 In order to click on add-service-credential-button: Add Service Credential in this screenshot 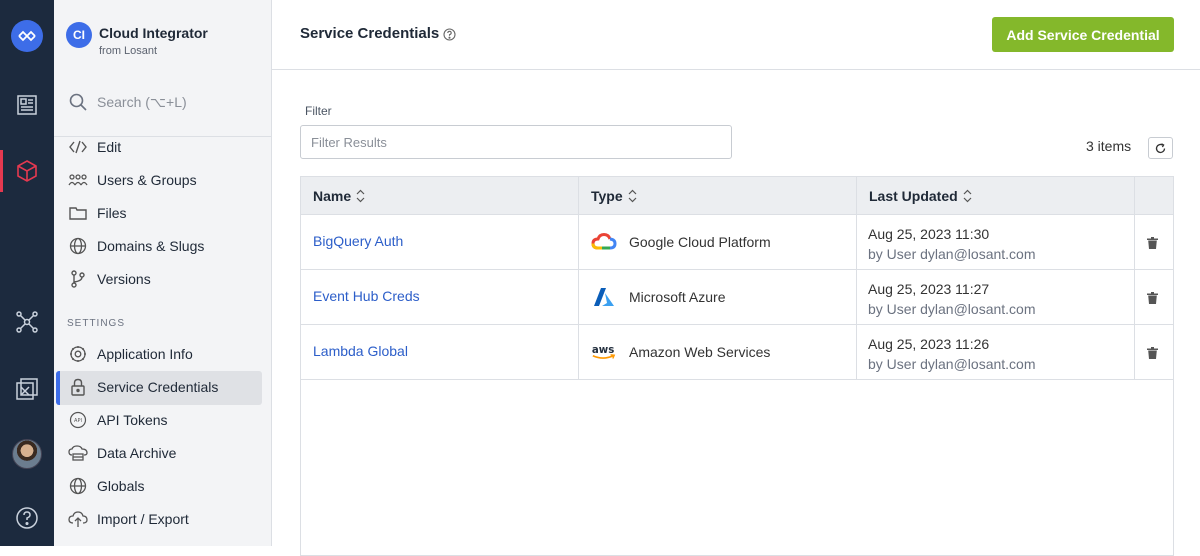, I will do `click(1083, 34)`.